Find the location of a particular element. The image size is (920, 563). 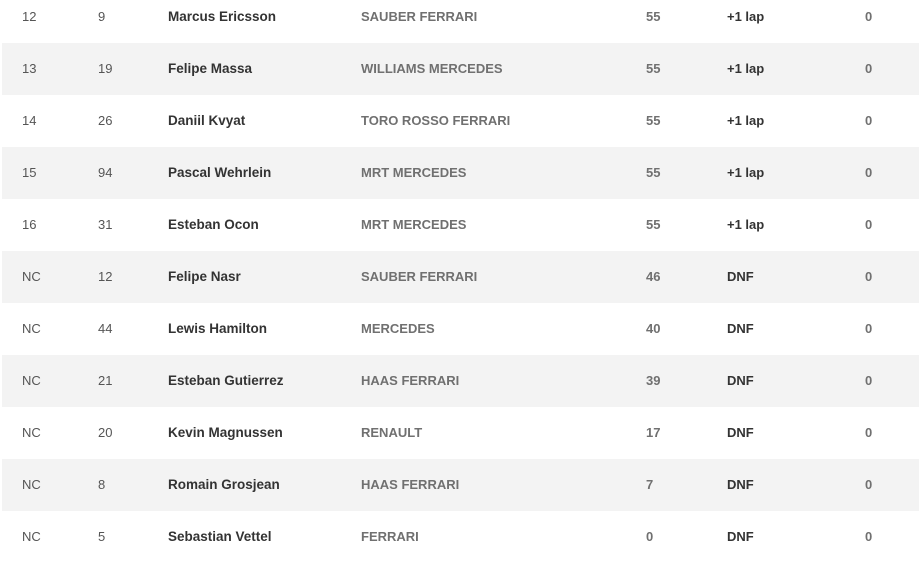

car-number-cell: 12 is located at coordinates (105, 276).